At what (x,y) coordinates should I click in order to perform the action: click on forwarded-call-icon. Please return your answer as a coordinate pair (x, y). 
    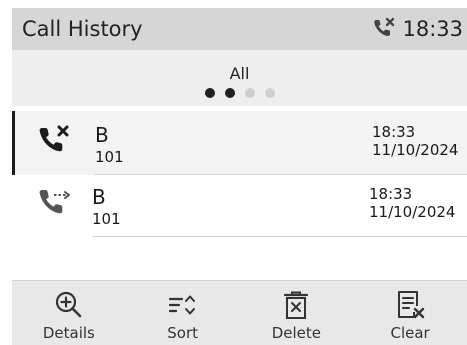
    Looking at the image, I should click on (54, 202).